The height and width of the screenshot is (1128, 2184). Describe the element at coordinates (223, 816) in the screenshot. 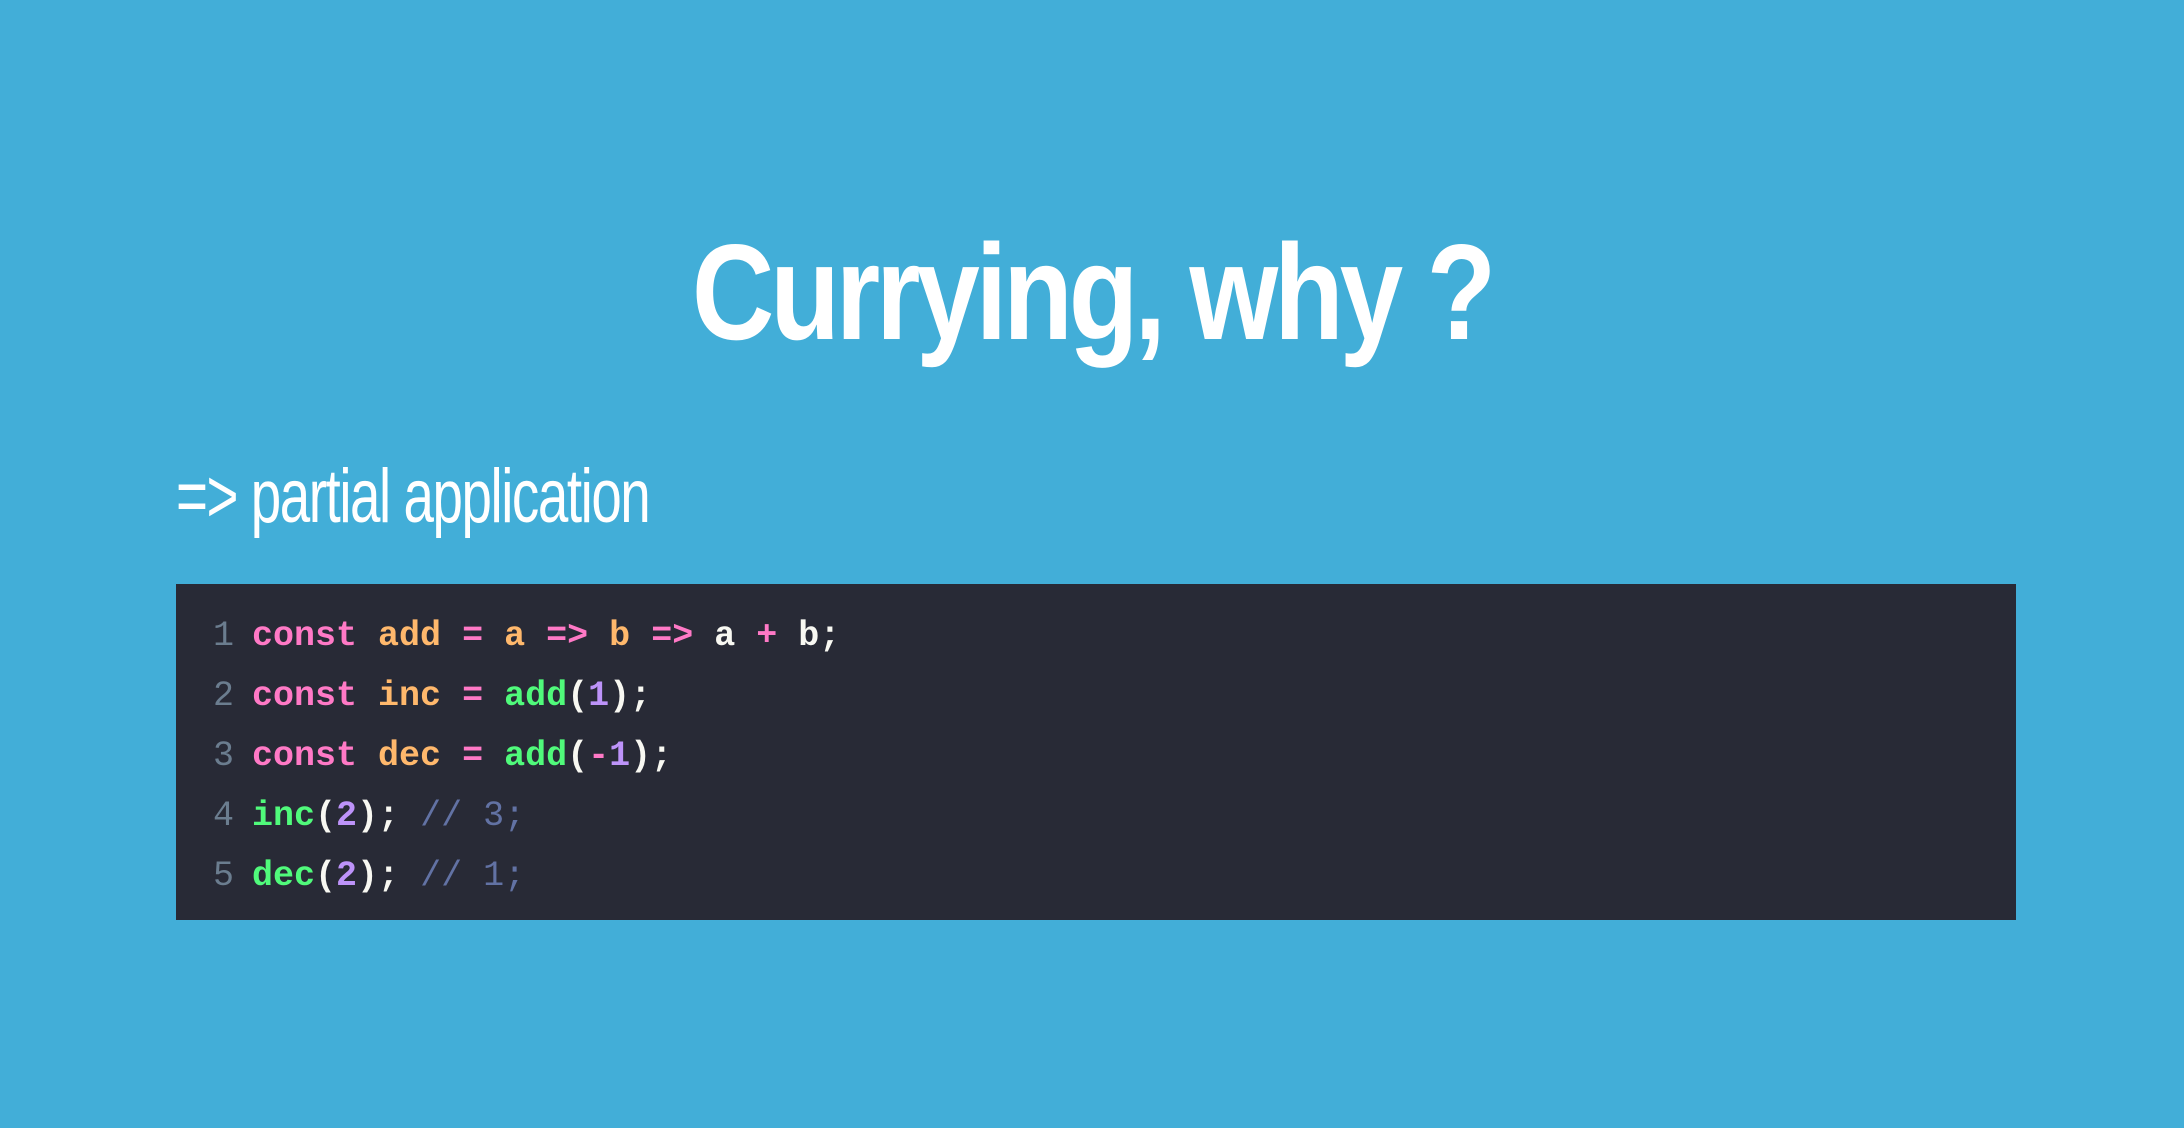

I see `line-number: 4` at that location.